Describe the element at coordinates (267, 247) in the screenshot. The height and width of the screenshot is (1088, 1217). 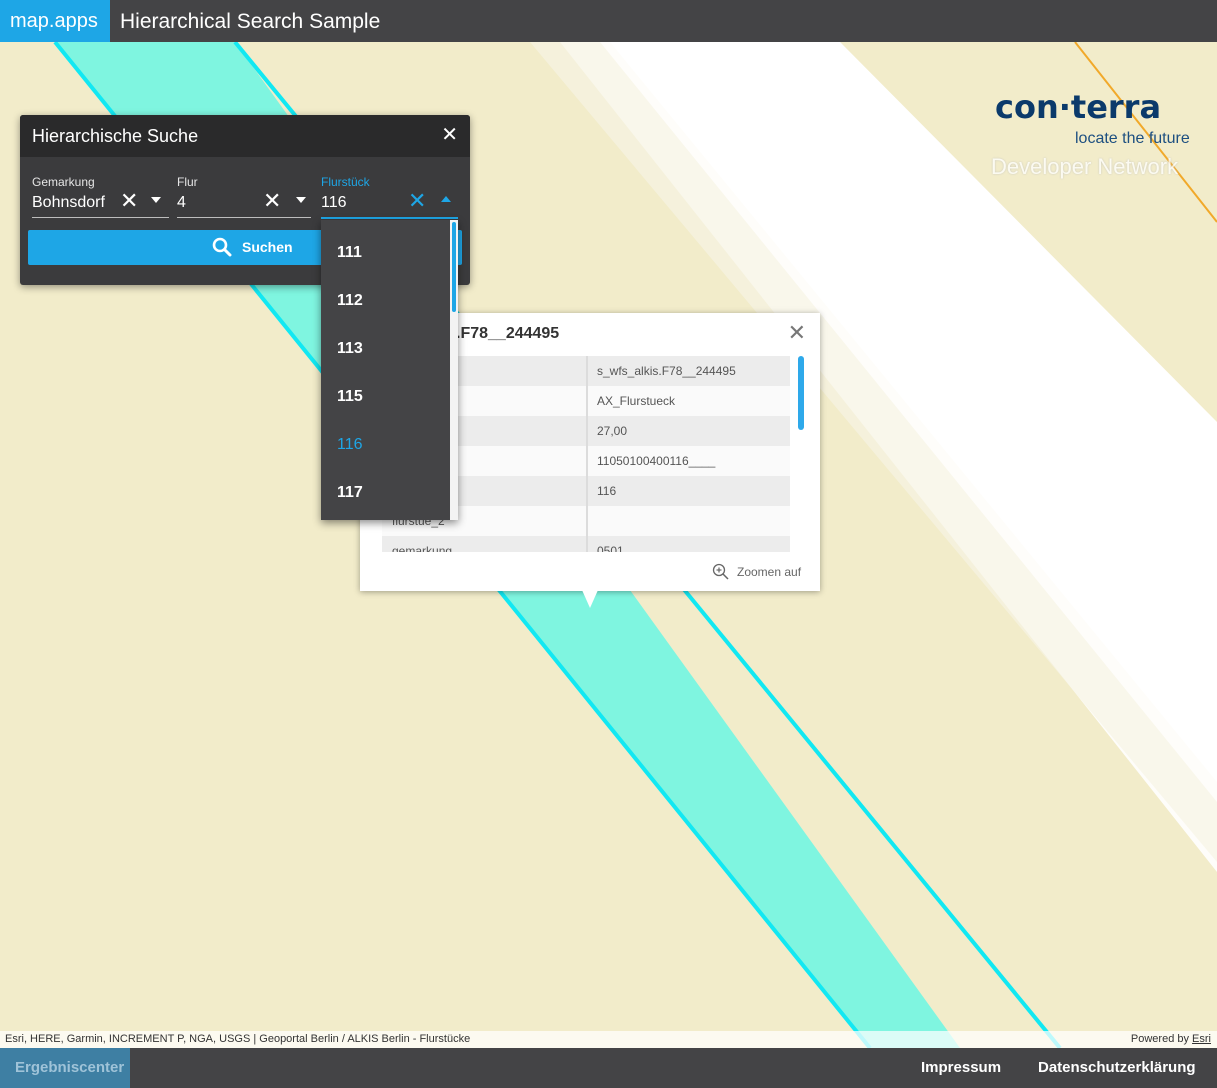
I see `search-button-label: Suchen` at that location.